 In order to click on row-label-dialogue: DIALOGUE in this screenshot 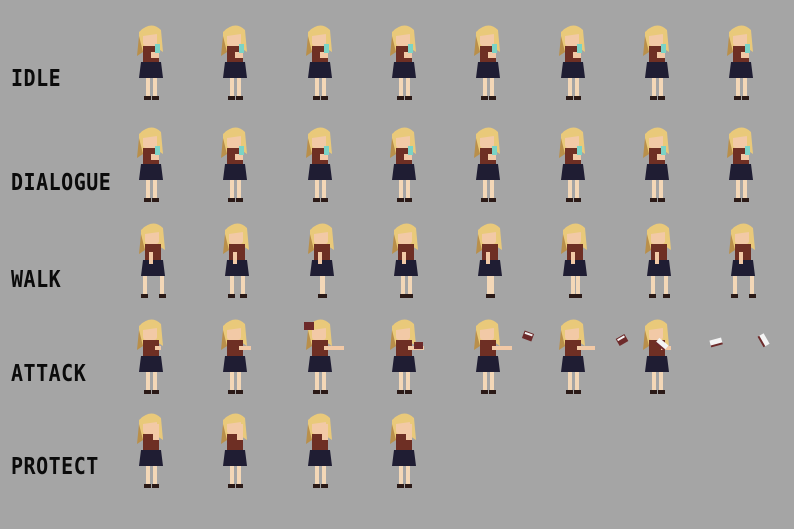, I will do `click(61, 182)`.